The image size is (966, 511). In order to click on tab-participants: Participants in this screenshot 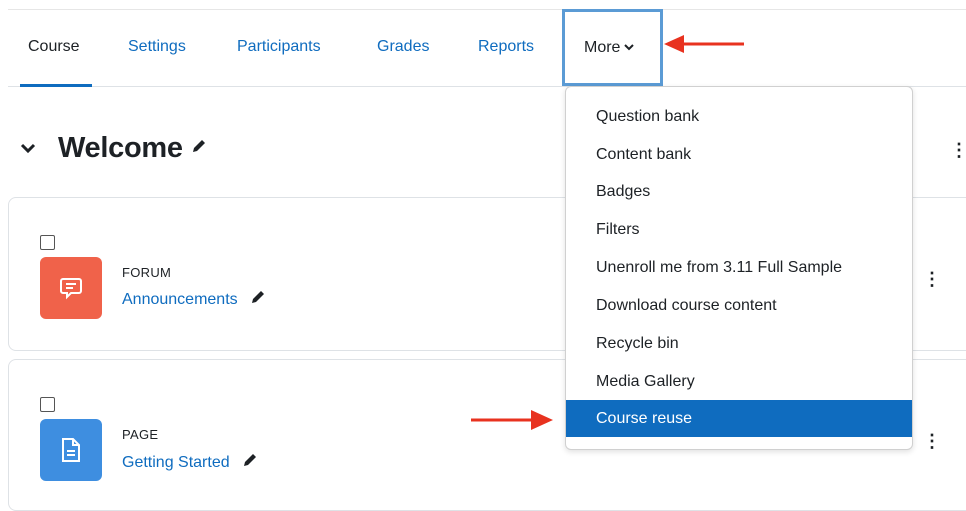, I will do `click(279, 58)`.